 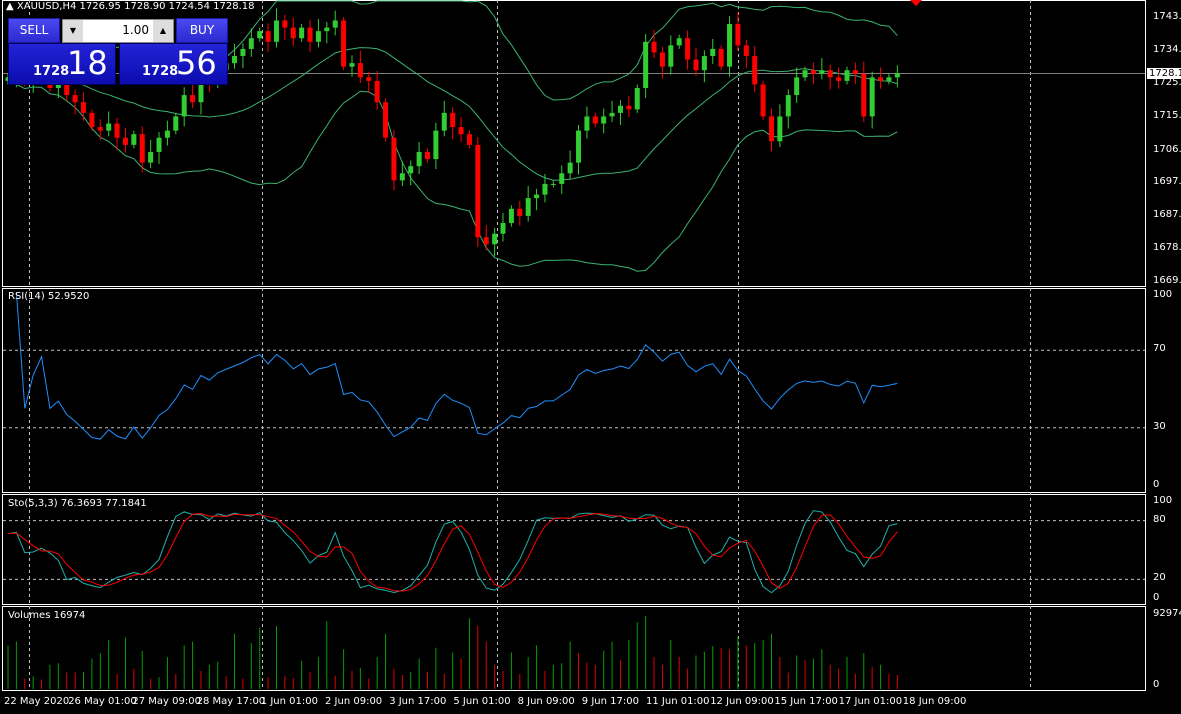 What do you see at coordinates (1156, 684) in the screenshot?
I see `volume-scale-min: 0` at bounding box center [1156, 684].